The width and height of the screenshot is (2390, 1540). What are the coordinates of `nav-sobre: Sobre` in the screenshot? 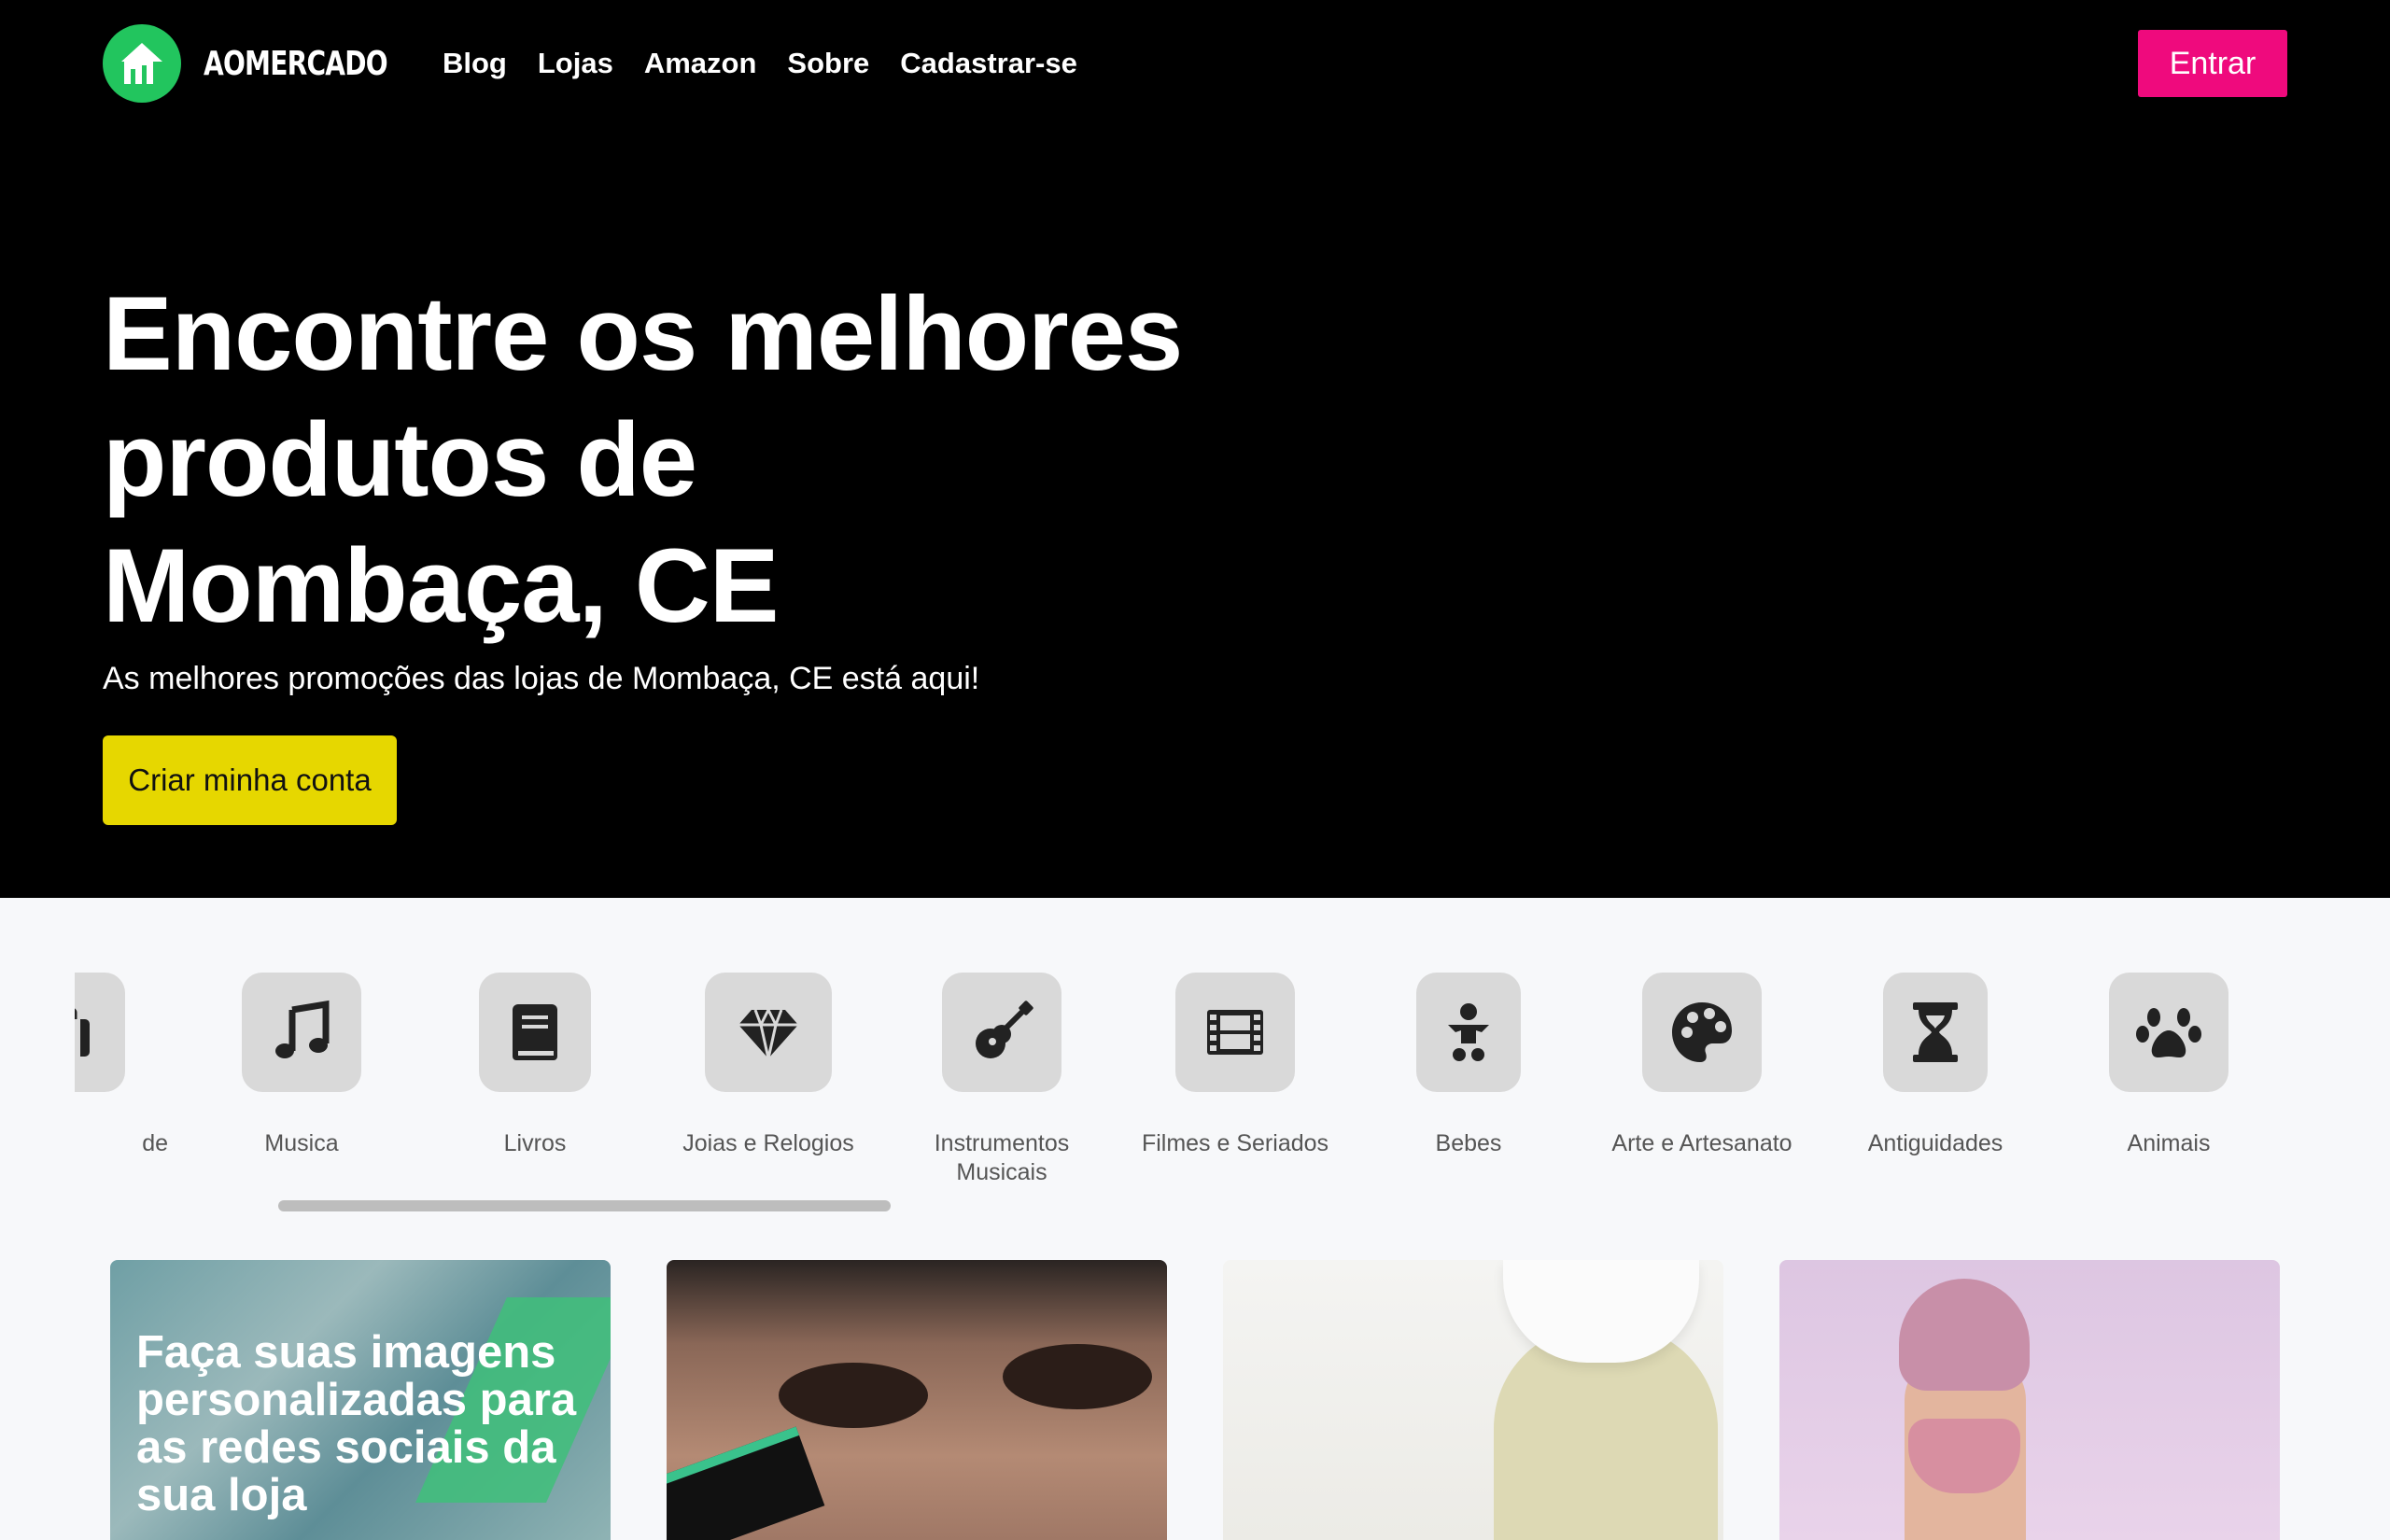 It's located at (828, 63).